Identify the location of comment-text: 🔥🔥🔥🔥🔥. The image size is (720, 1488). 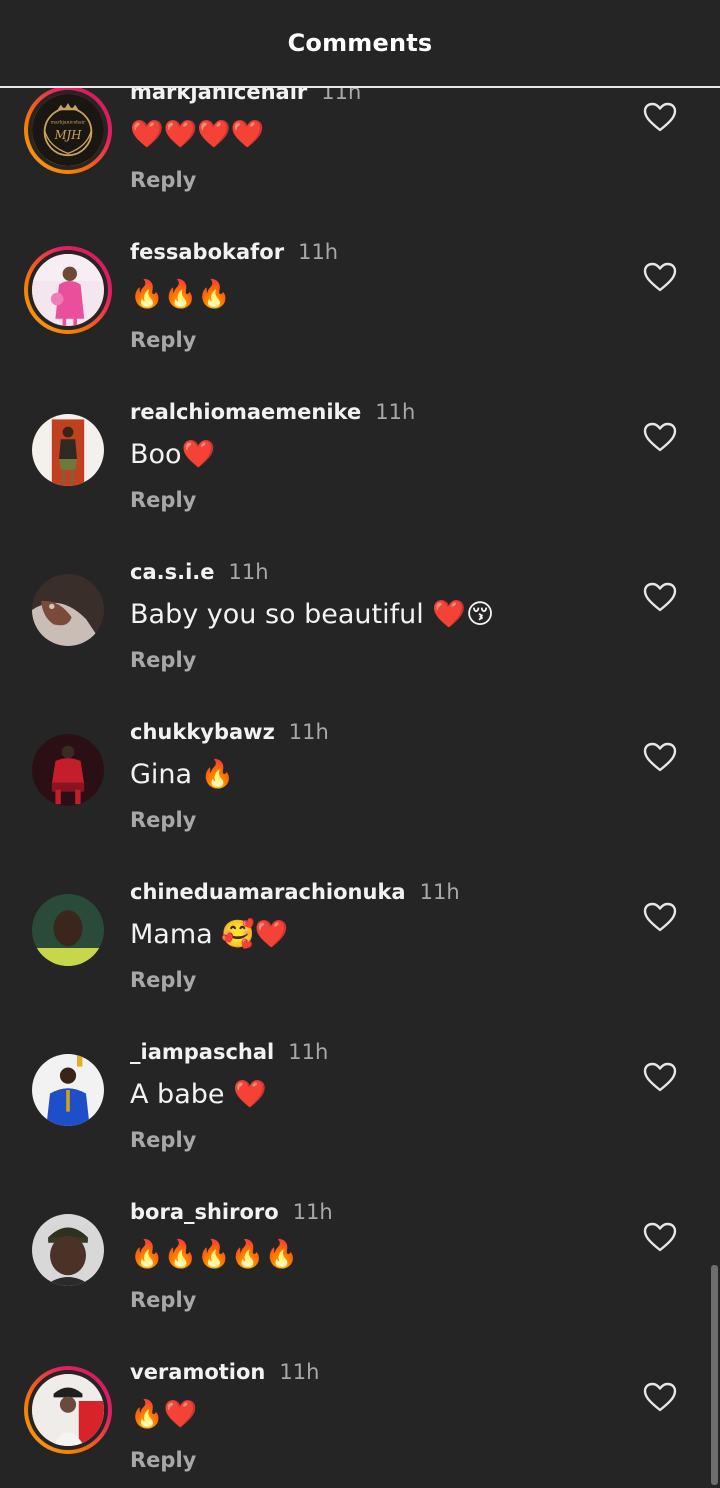
(214, 1254).